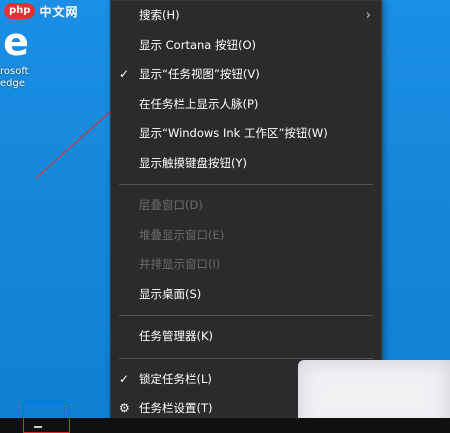 This screenshot has height=433, width=450. What do you see at coordinates (175, 378) in the screenshot?
I see `menu-item-label: 锁定任务栏(L)` at bounding box center [175, 378].